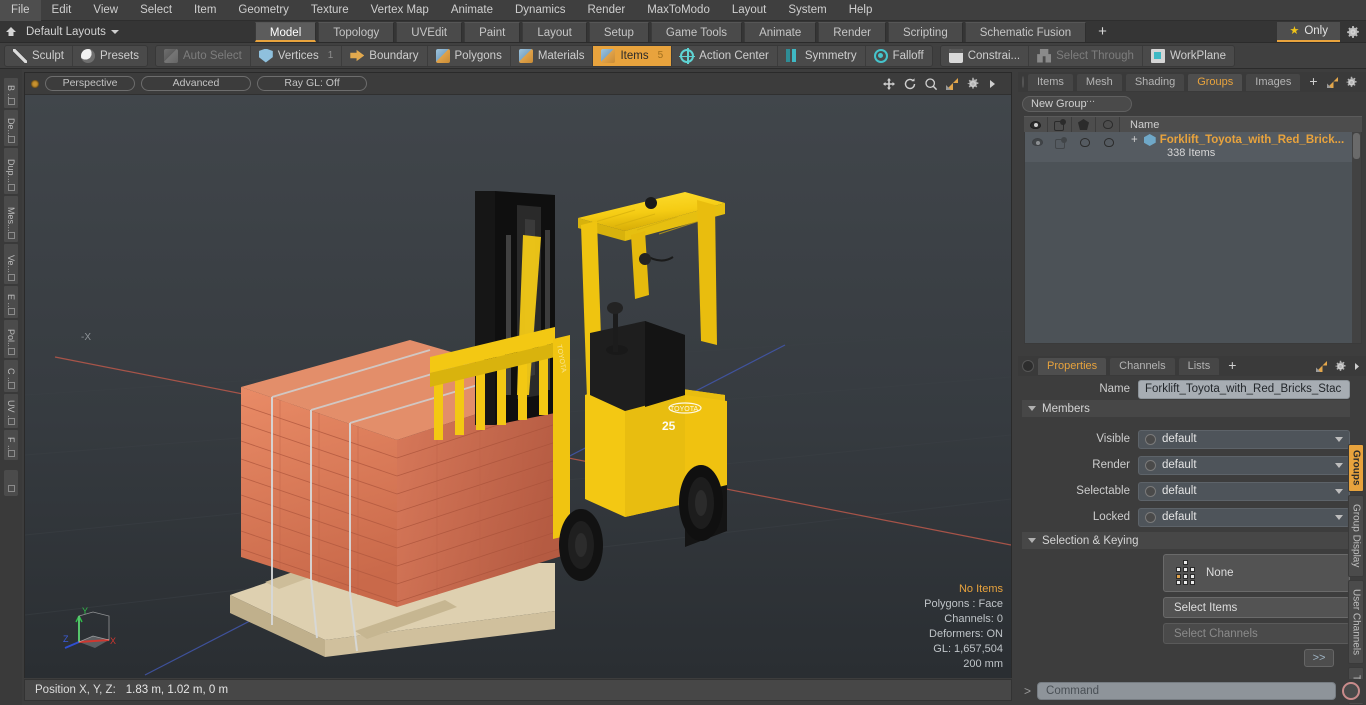  I want to click on expand-more-button: >>, so click(1319, 658).